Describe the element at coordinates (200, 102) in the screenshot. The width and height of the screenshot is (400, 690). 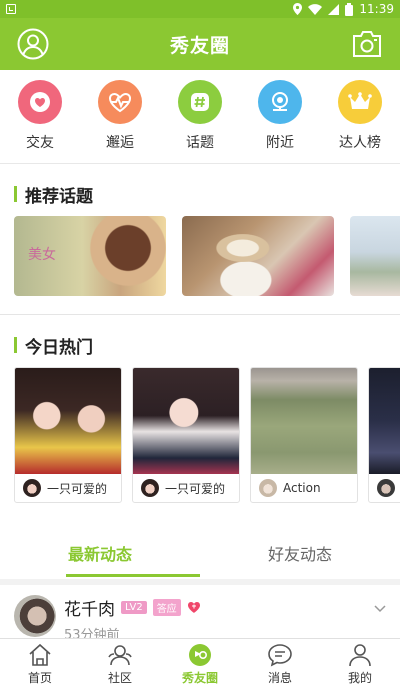
I see `hashtag-icon` at that location.